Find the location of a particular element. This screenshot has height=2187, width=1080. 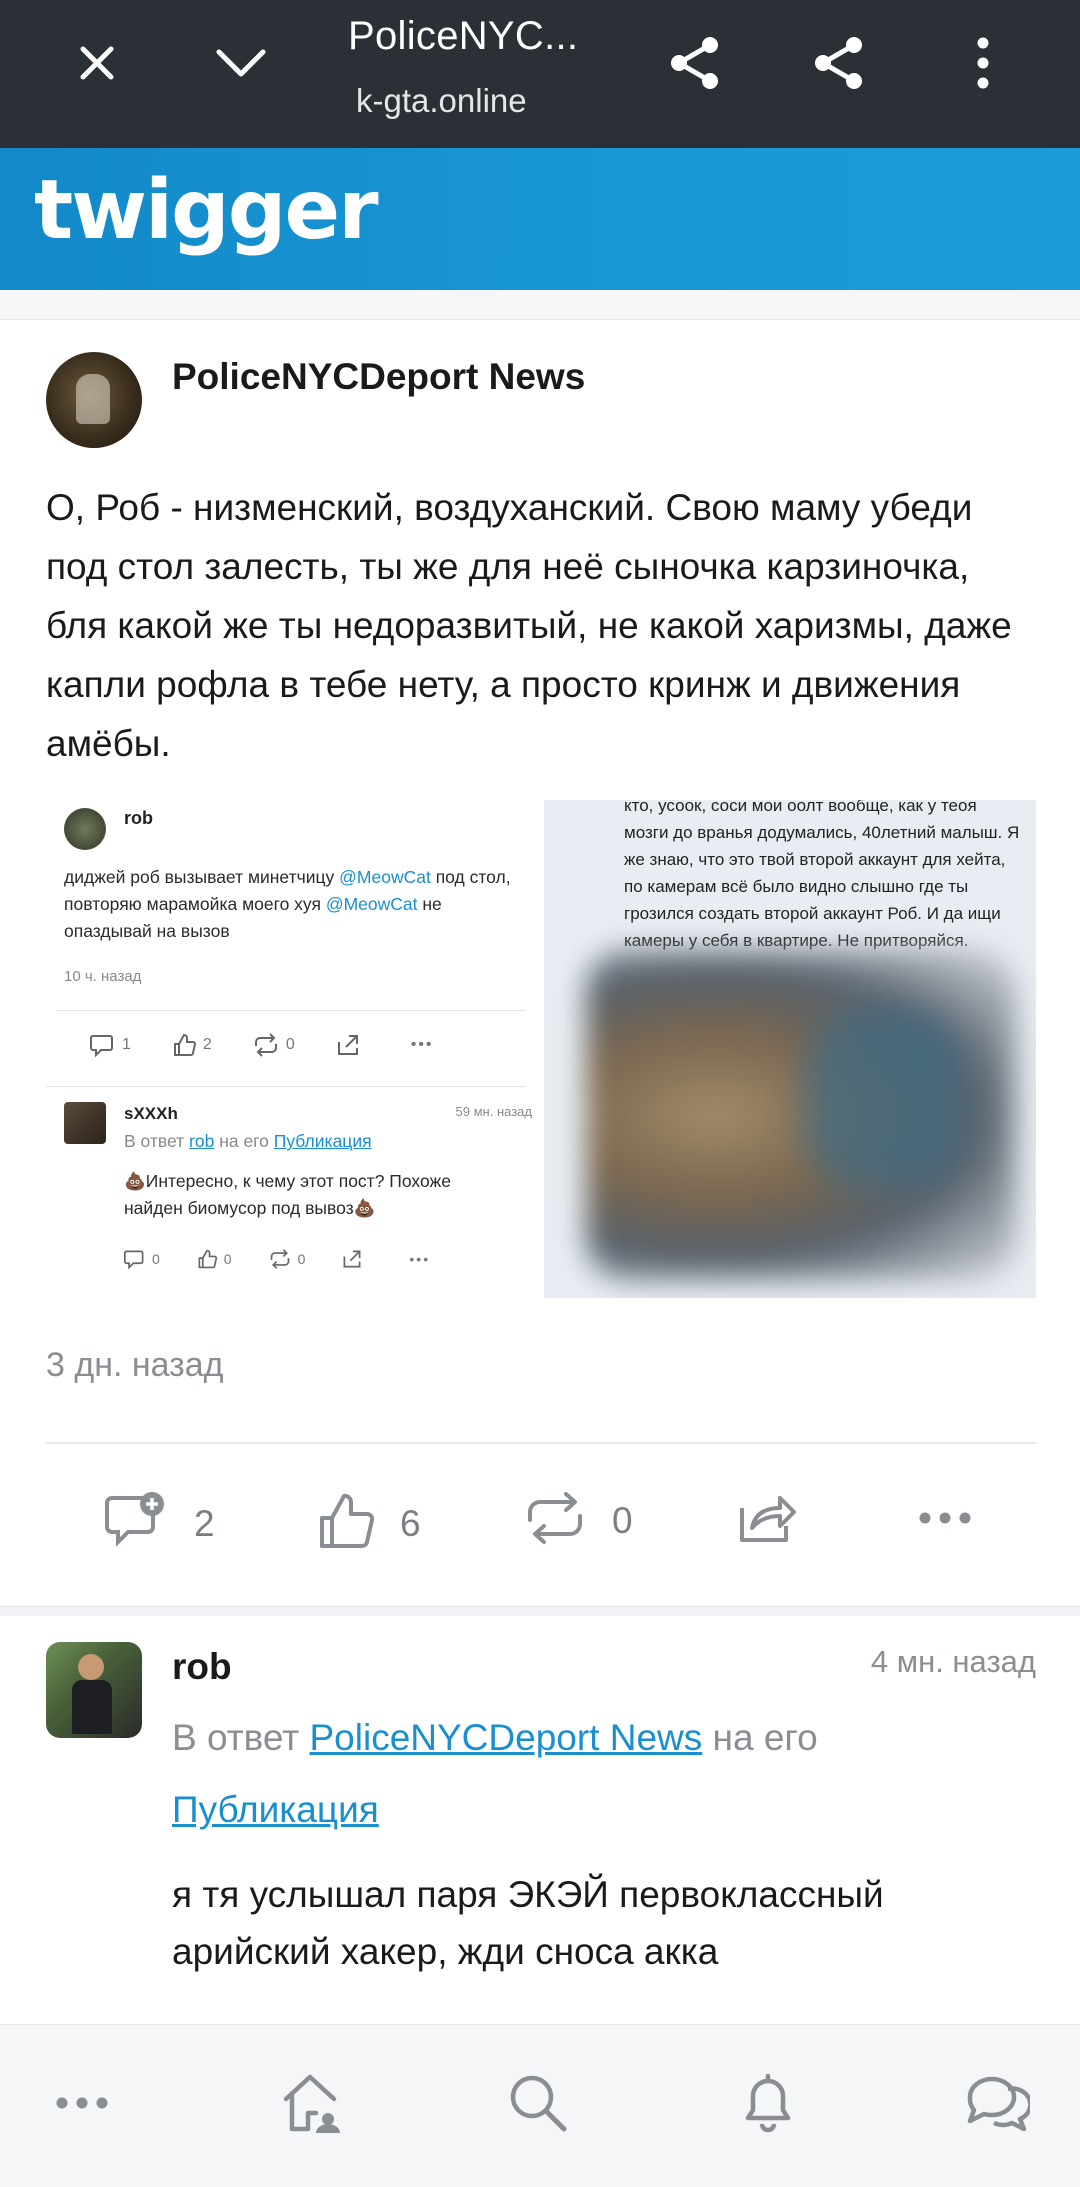

blurred-photo-detail is located at coordinates (884, 1100).